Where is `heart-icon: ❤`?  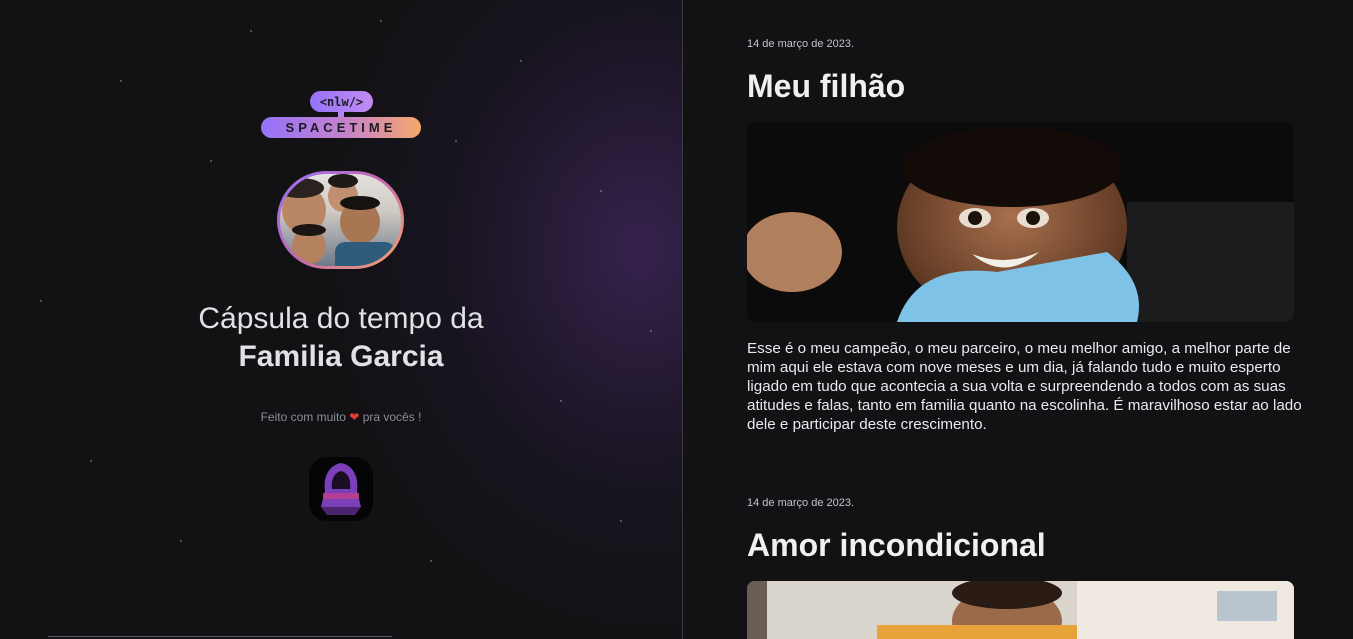 heart-icon: ❤ is located at coordinates (354, 417).